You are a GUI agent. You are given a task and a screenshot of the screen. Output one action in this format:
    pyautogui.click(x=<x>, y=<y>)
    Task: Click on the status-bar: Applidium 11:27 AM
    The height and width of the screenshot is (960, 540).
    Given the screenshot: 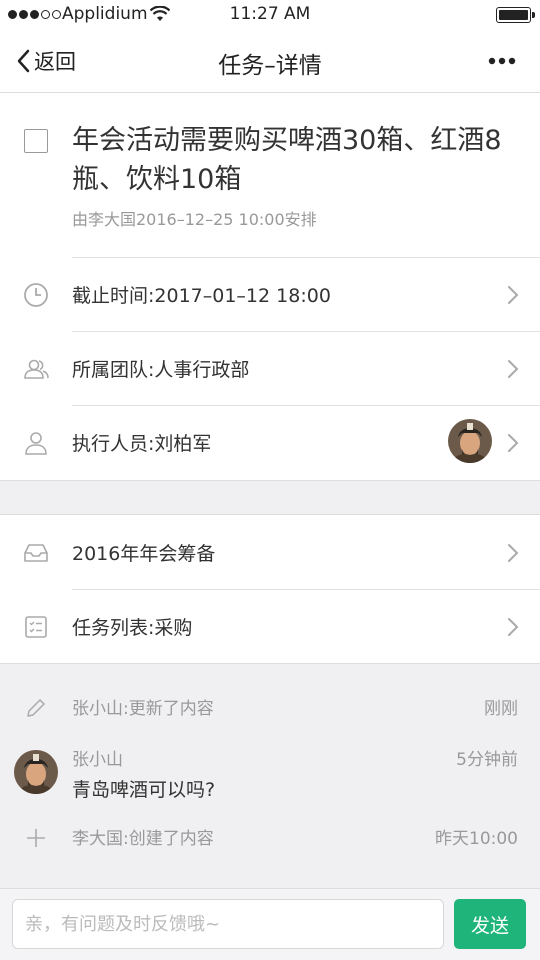 What is the action you would take?
    pyautogui.click(x=270, y=15)
    